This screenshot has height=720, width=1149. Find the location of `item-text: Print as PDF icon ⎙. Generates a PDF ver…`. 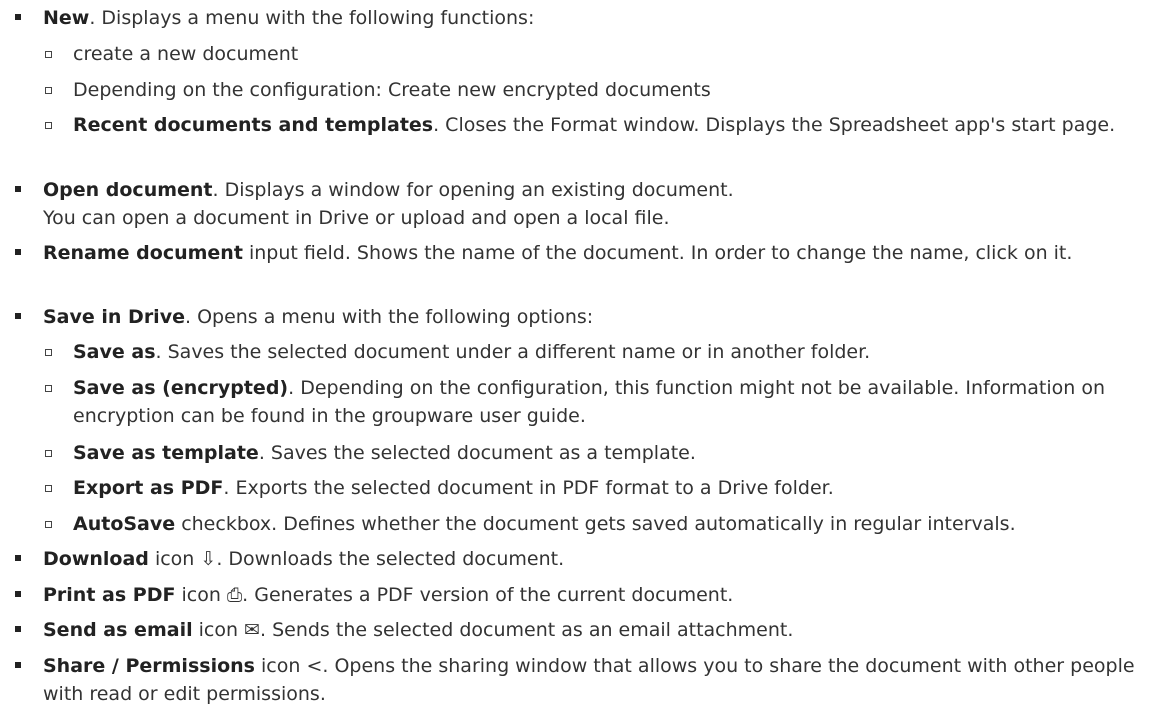

item-text: Print as PDF icon ⎙. Generates a PDF ver… is located at coordinates (589, 595).